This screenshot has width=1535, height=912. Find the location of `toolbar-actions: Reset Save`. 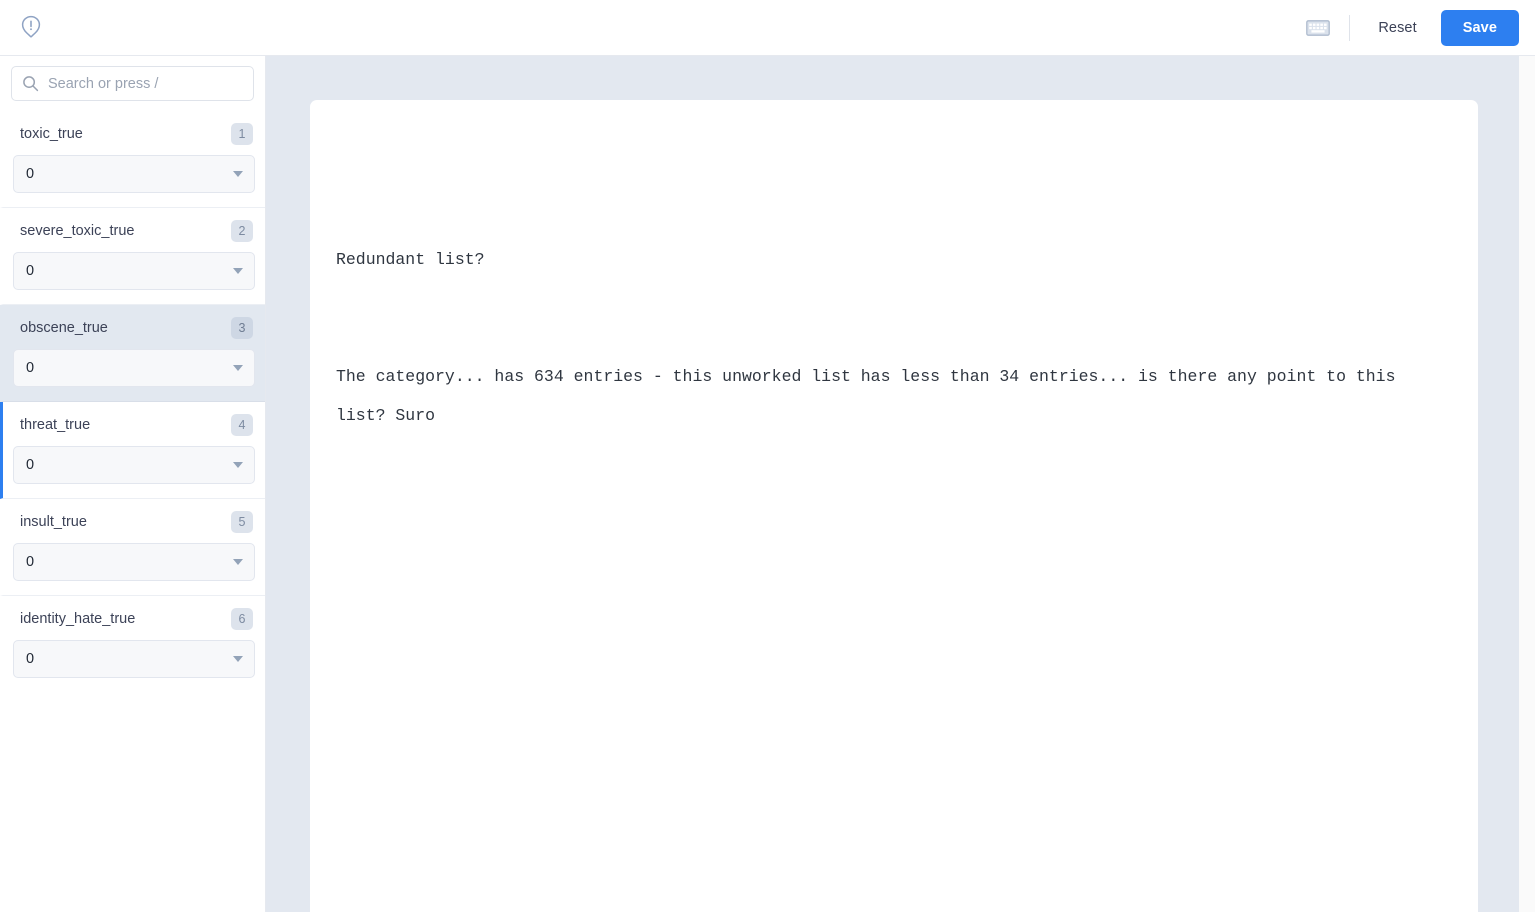

toolbar-actions: Reset Save is located at coordinates (1410, 27).